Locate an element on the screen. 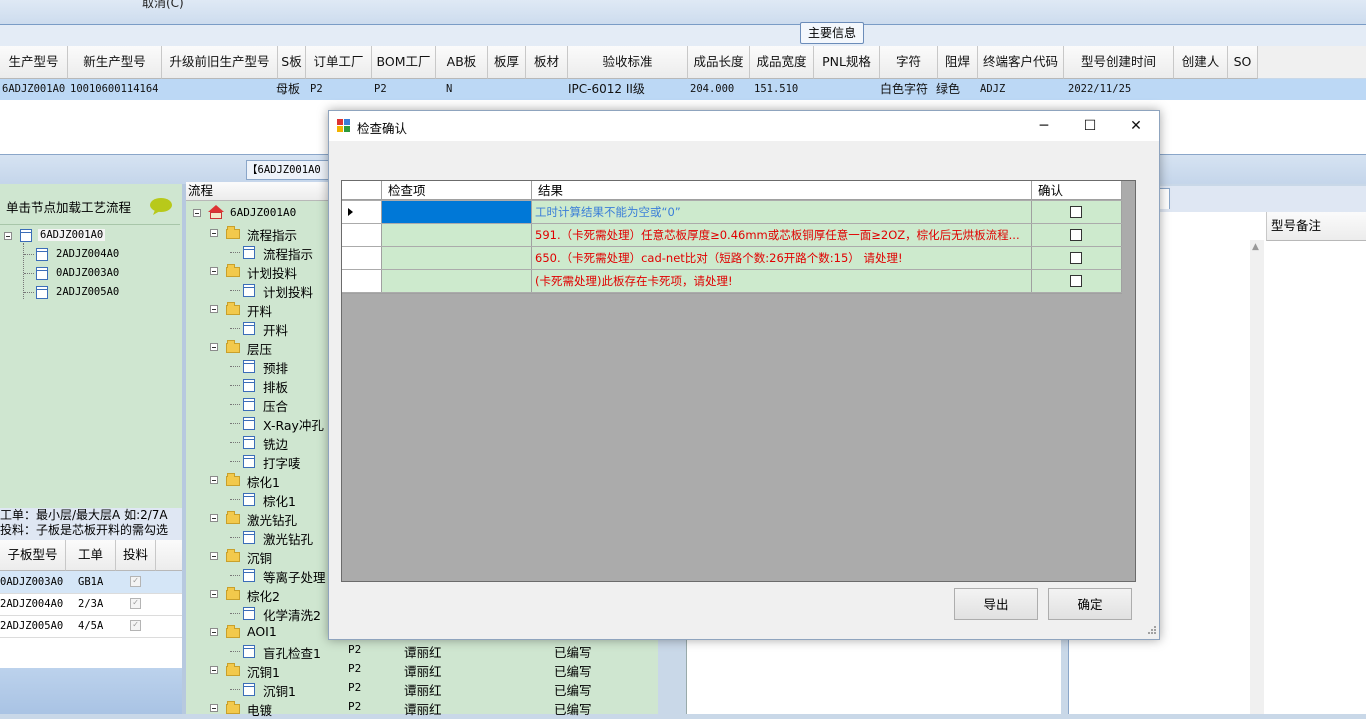 The height and width of the screenshot is (719, 1366). resize-grip-icon is located at coordinates (1152, 630).